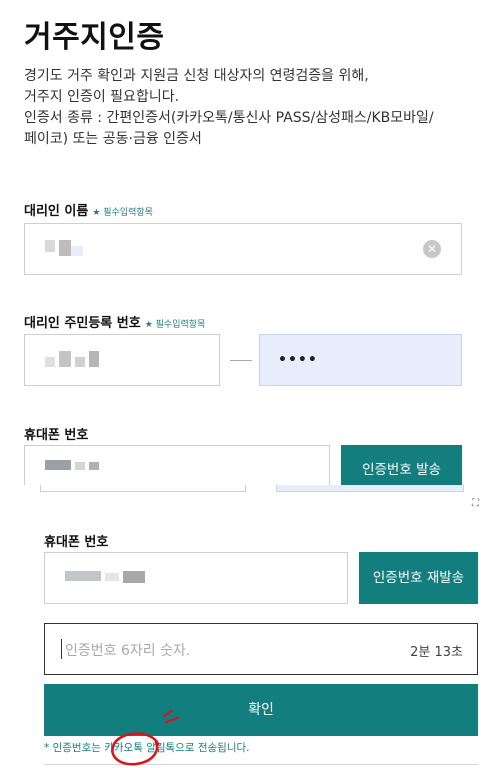 The height and width of the screenshot is (768, 494). What do you see at coordinates (82, 323) in the screenshot?
I see `rrn-label-text: 대리인 주민등록 번호` at bounding box center [82, 323].